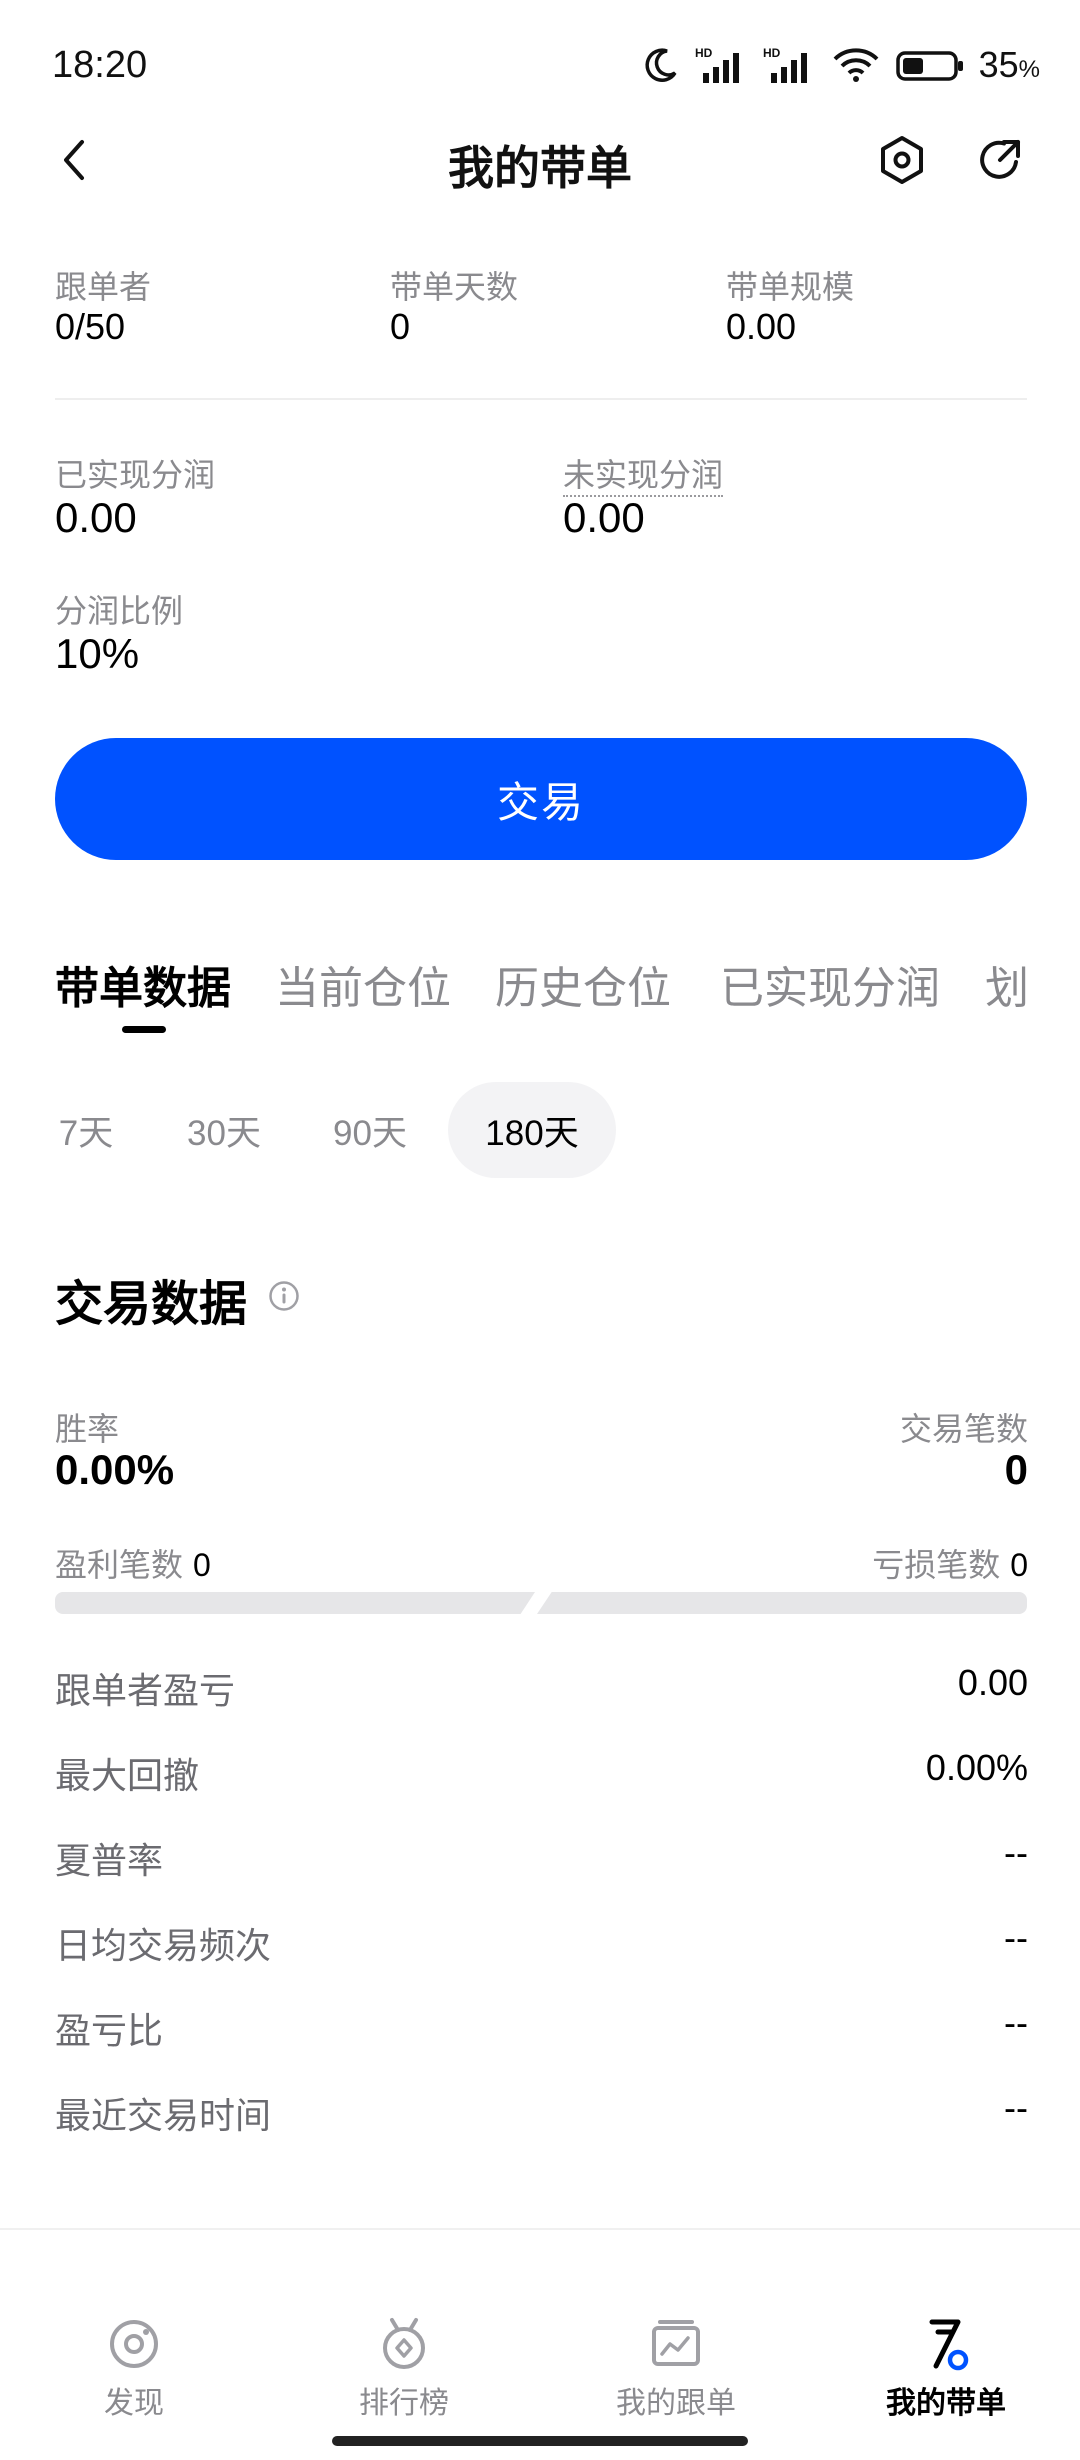  I want to click on bottom-nav: 发现 排行榜 我的跟单 我的带单, so click(540, 2340).